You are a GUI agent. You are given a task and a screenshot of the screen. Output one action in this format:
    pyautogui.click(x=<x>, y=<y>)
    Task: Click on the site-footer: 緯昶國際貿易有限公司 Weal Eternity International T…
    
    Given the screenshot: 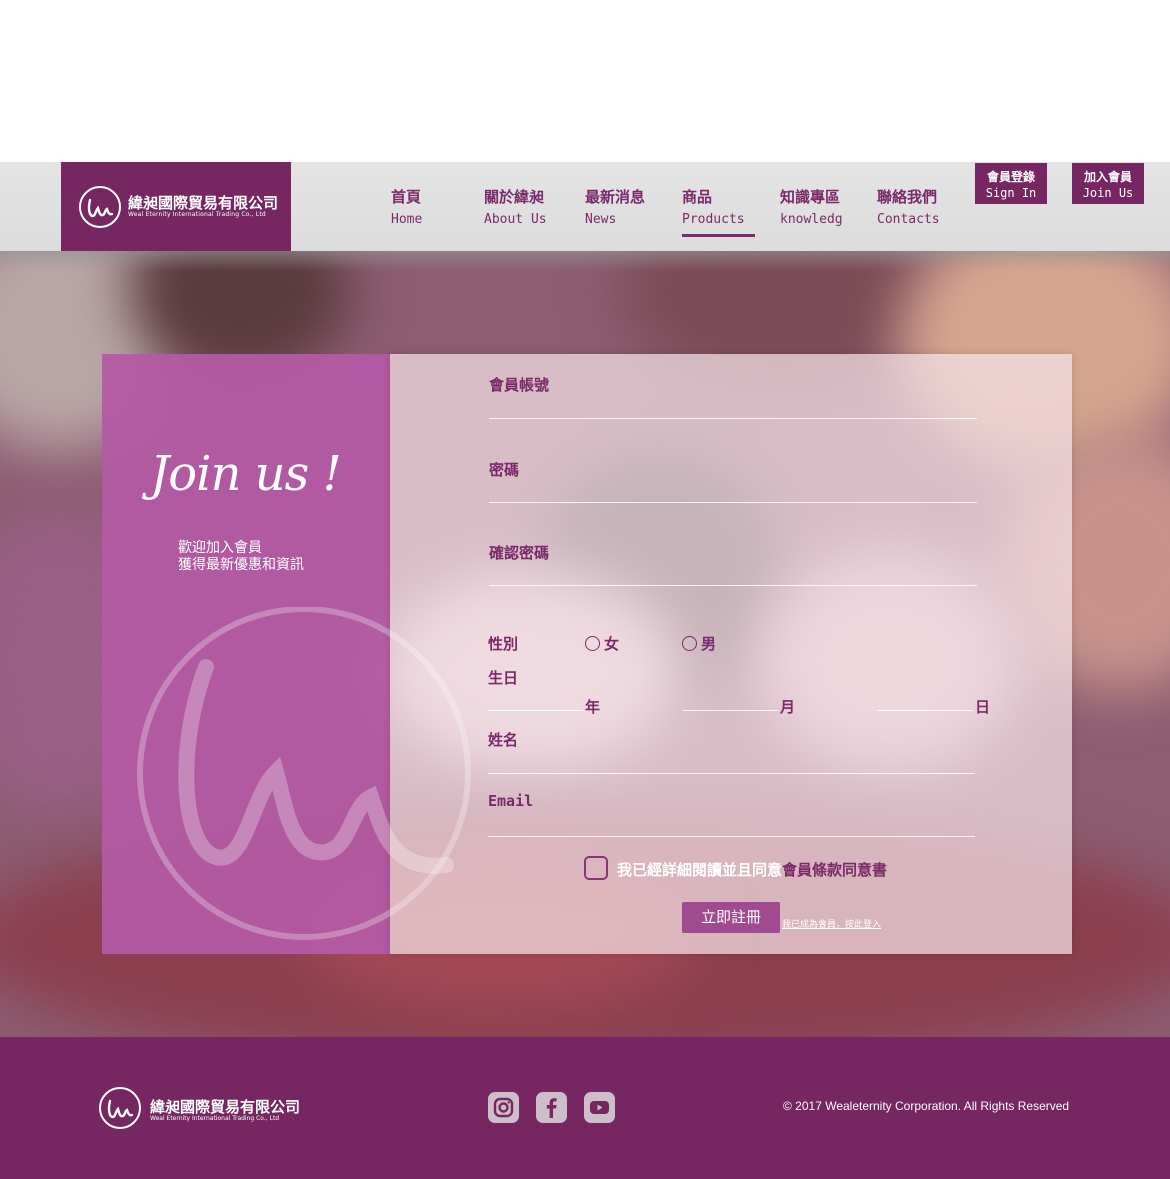 What is the action you would take?
    pyautogui.click(x=585, y=1108)
    